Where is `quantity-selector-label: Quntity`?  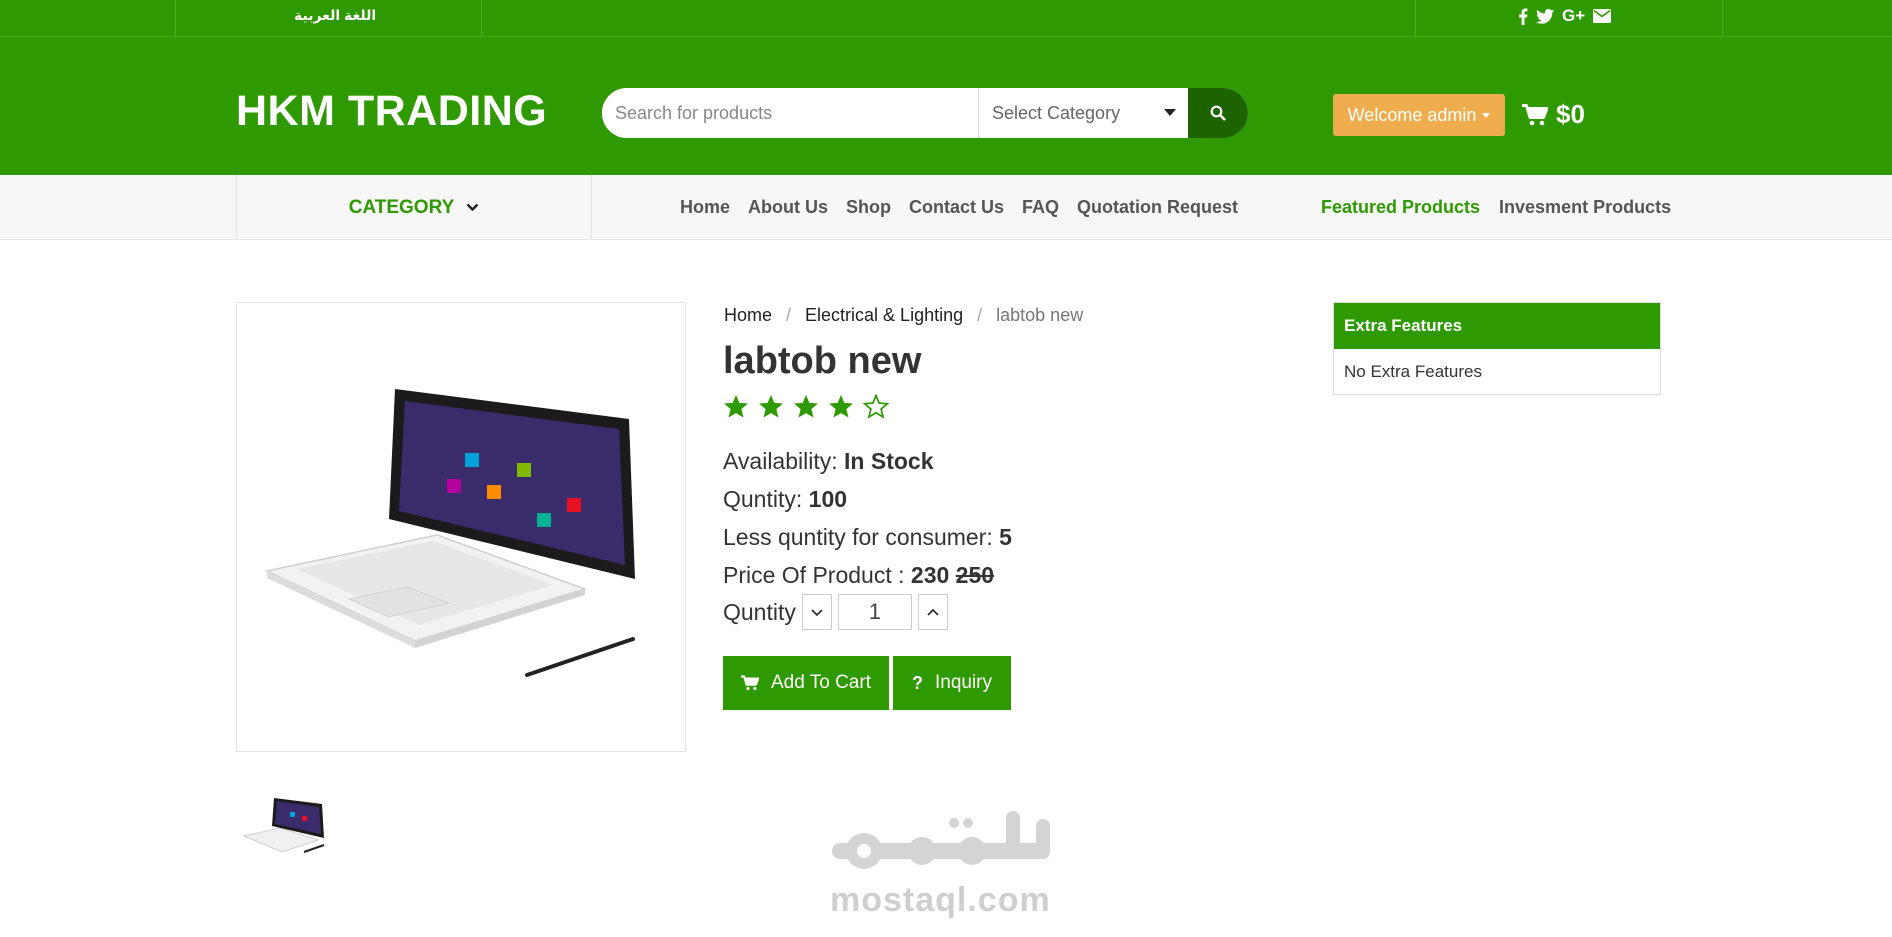 quantity-selector-label: Quntity is located at coordinates (759, 611).